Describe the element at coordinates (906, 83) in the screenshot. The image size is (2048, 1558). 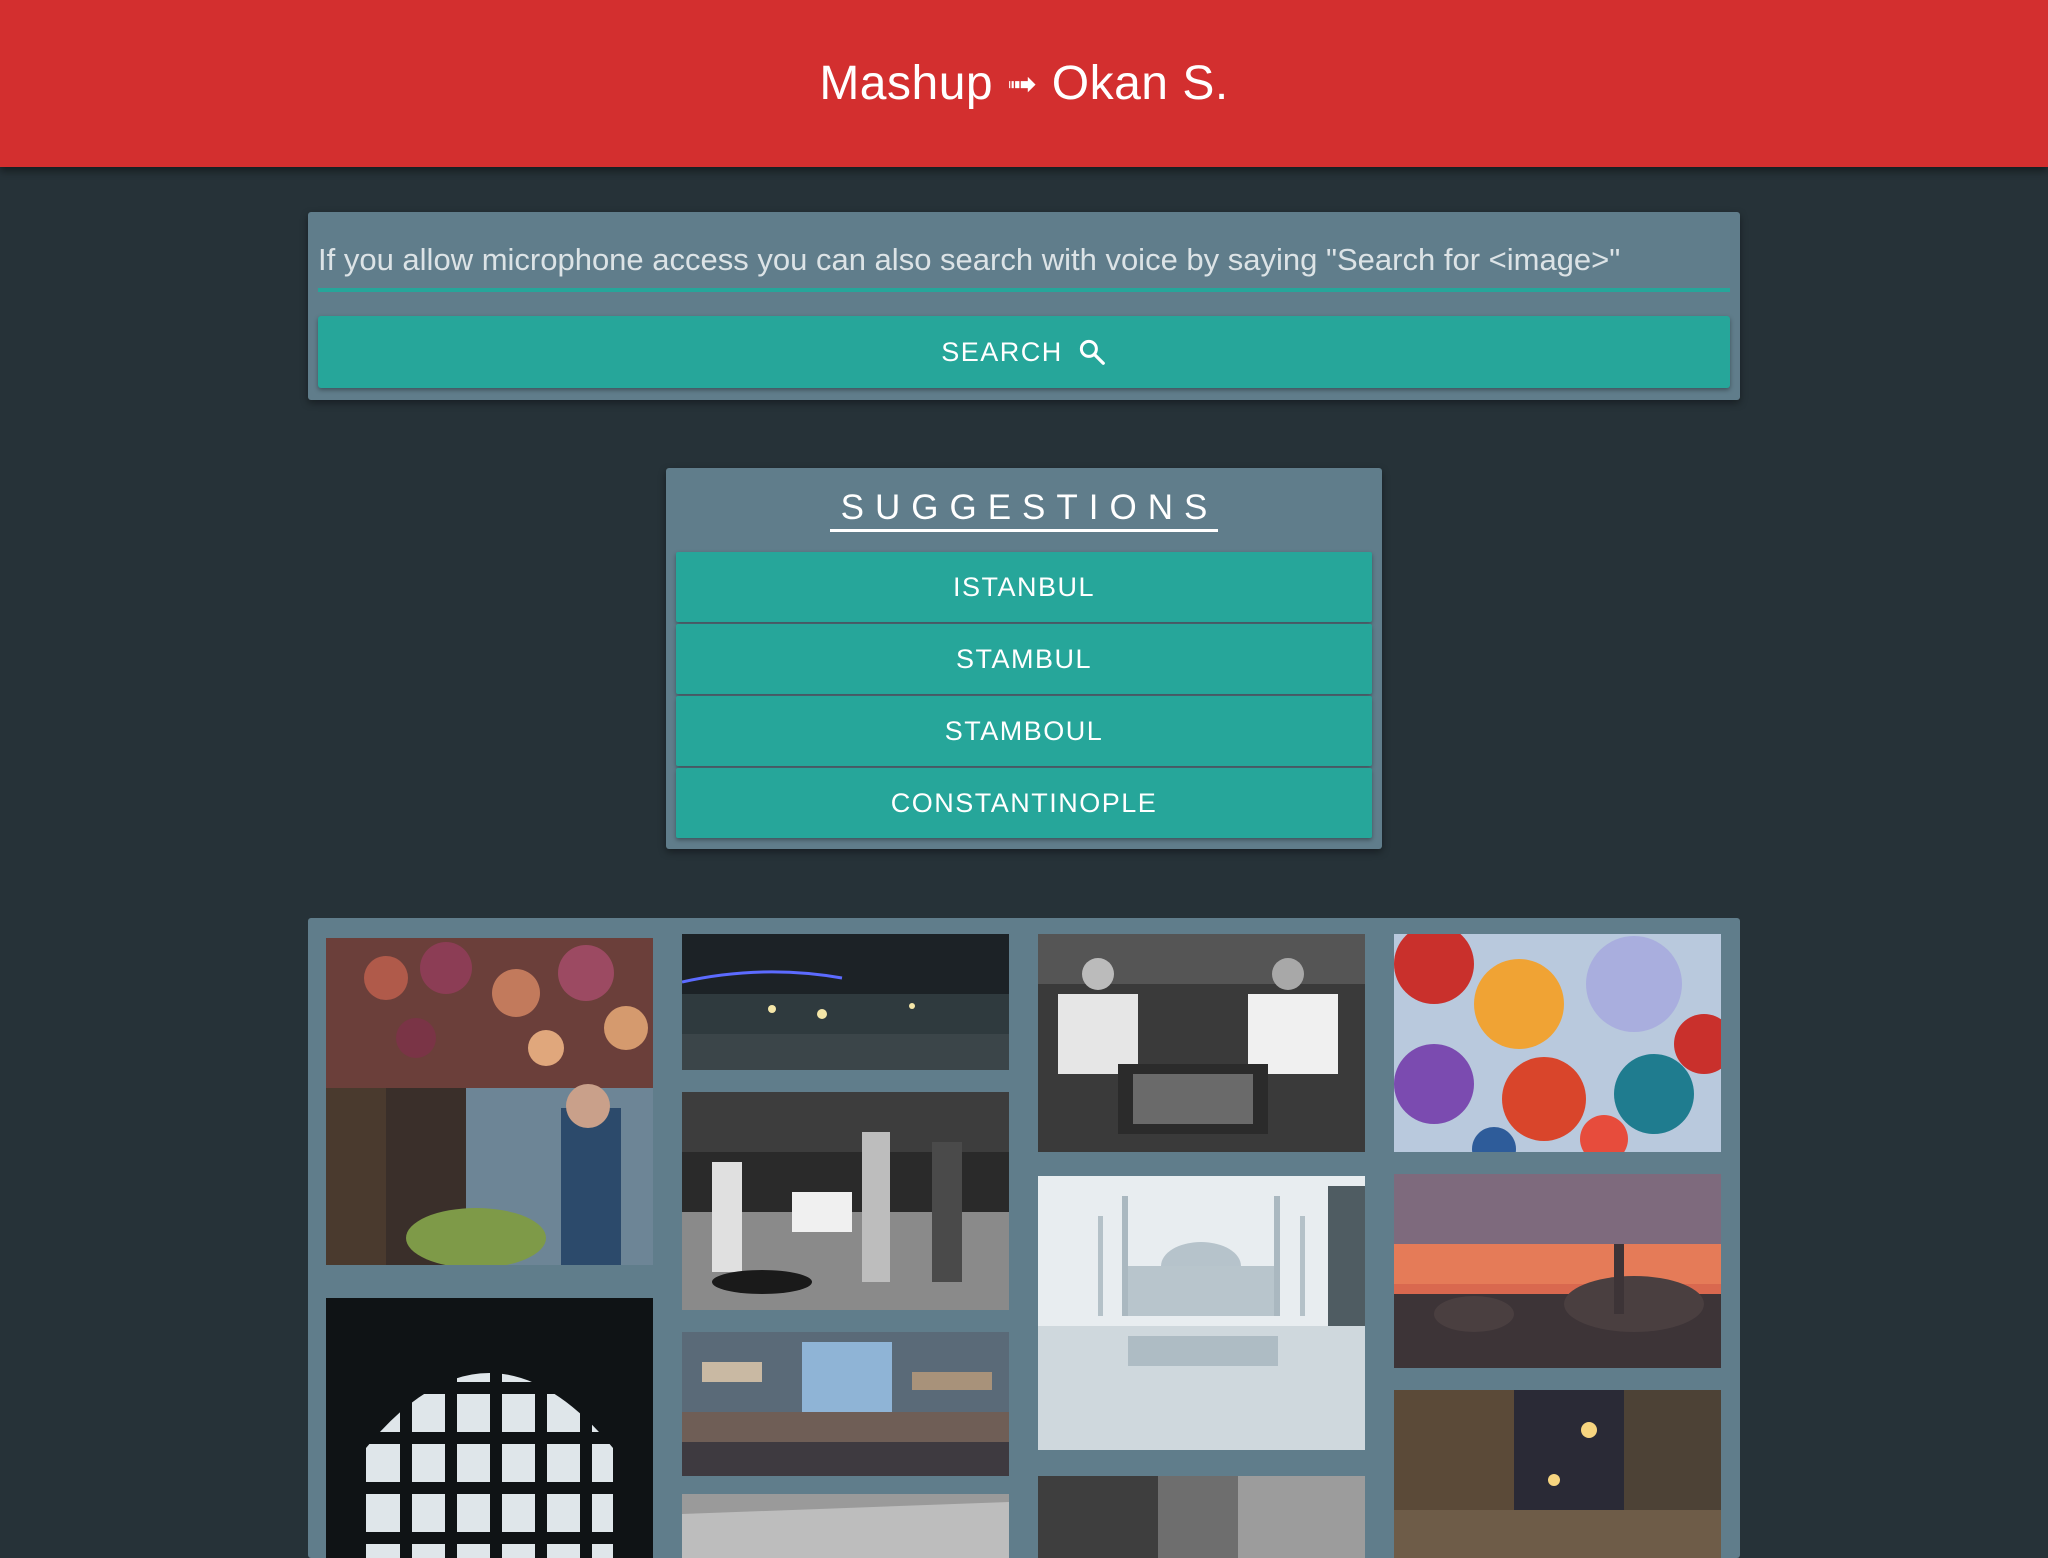
I see `app-title-left: Mashup` at that location.